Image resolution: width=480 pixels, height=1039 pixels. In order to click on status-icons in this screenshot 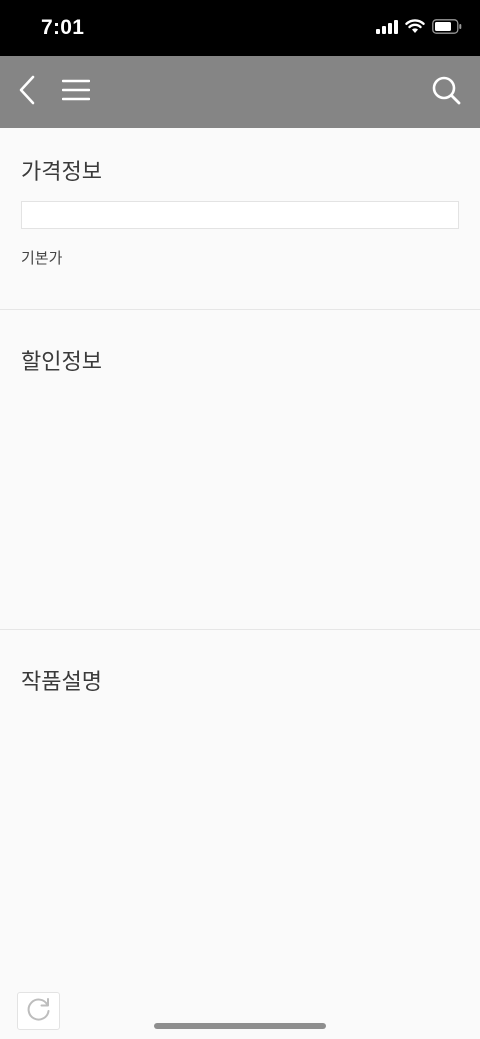, I will do `click(419, 28)`.